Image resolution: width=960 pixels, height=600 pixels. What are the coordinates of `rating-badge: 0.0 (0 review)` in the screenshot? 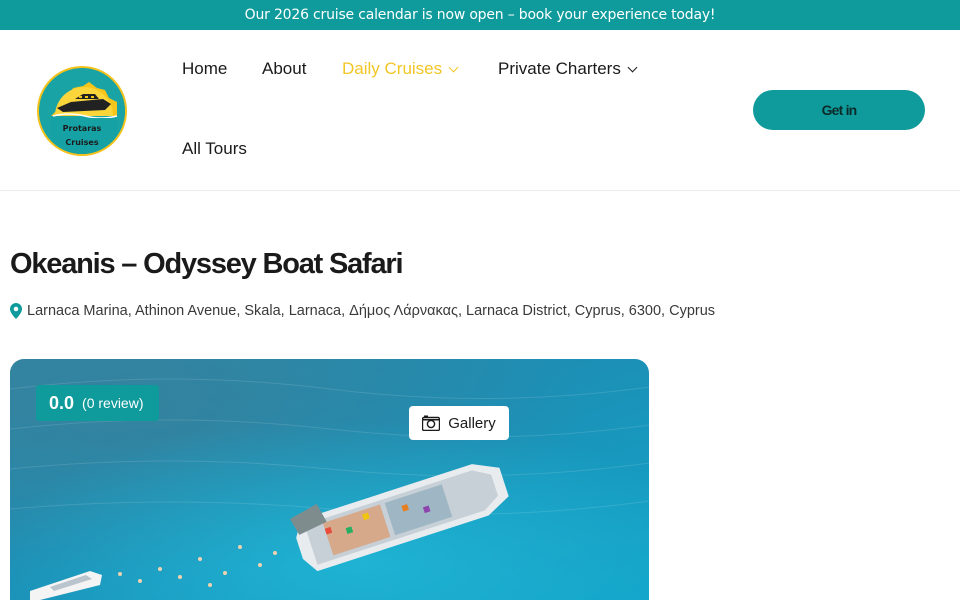 It's located at (97, 403).